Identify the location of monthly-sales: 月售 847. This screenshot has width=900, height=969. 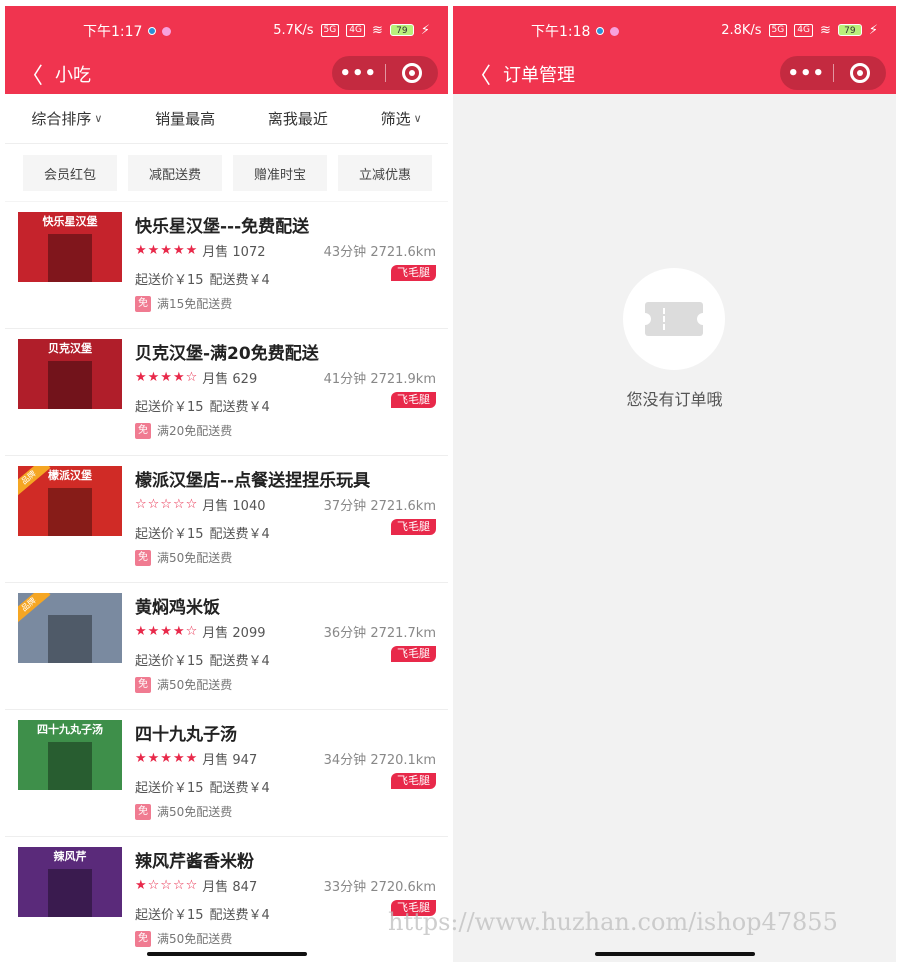
(230, 887).